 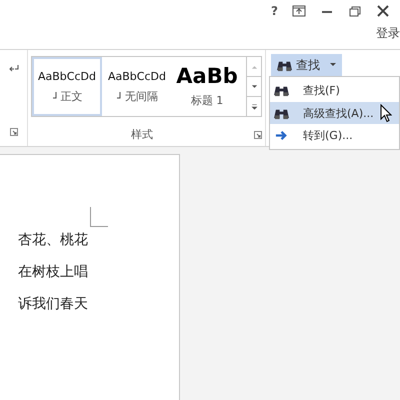 What do you see at coordinates (207, 86) in the screenshot?
I see `style-option: AaBb 标题 1` at bounding box center [207, 86].